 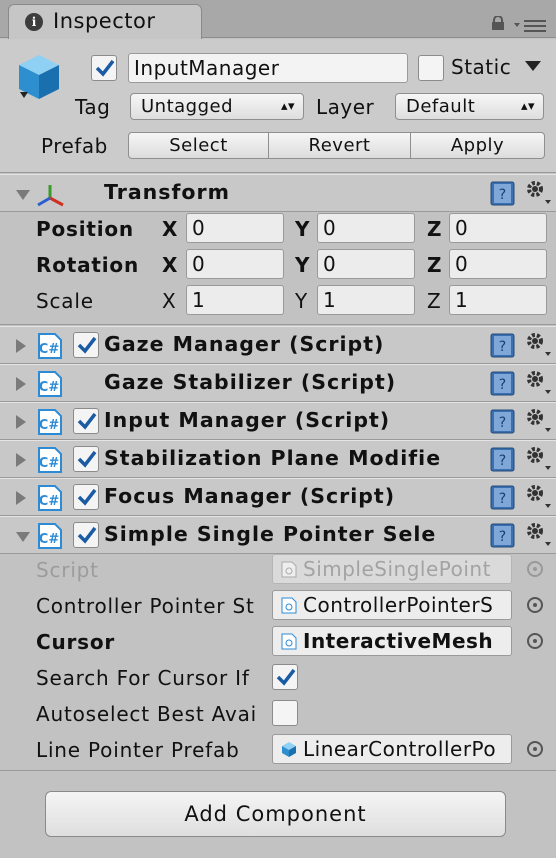 What do you see at coordinates (434, 301) in the screenshot?
I see `scale-z-label: Z` at bounding box center [434, 301].